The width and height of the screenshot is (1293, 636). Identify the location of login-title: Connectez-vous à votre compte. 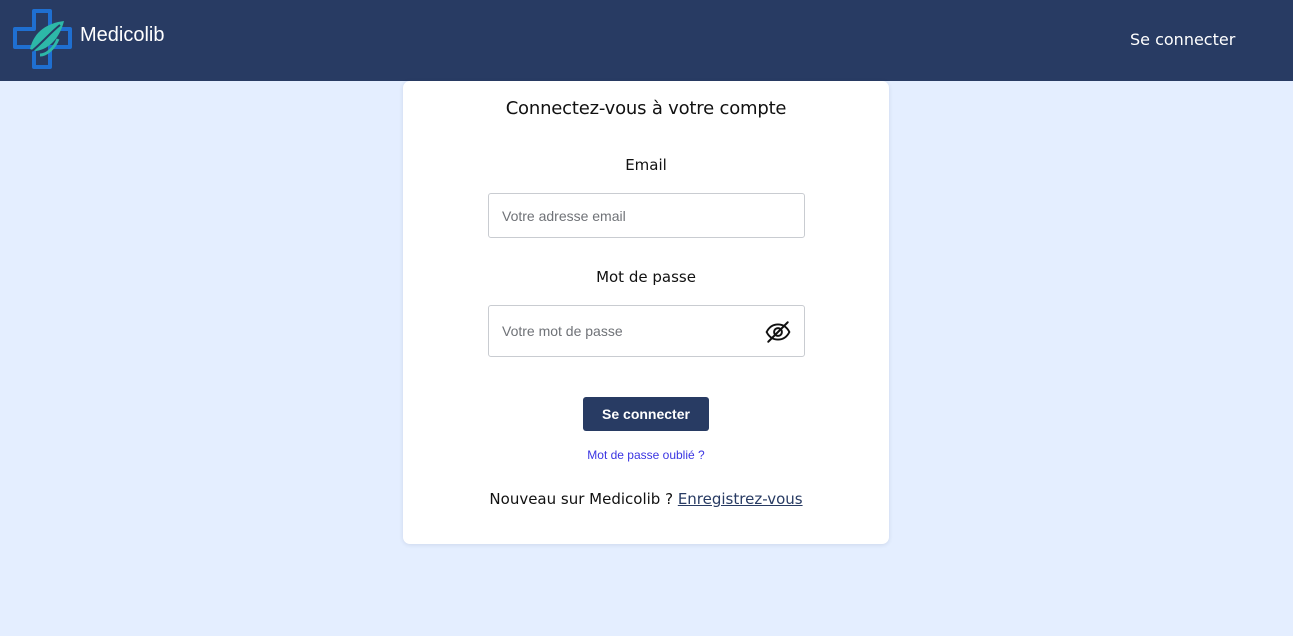
(646, 108).